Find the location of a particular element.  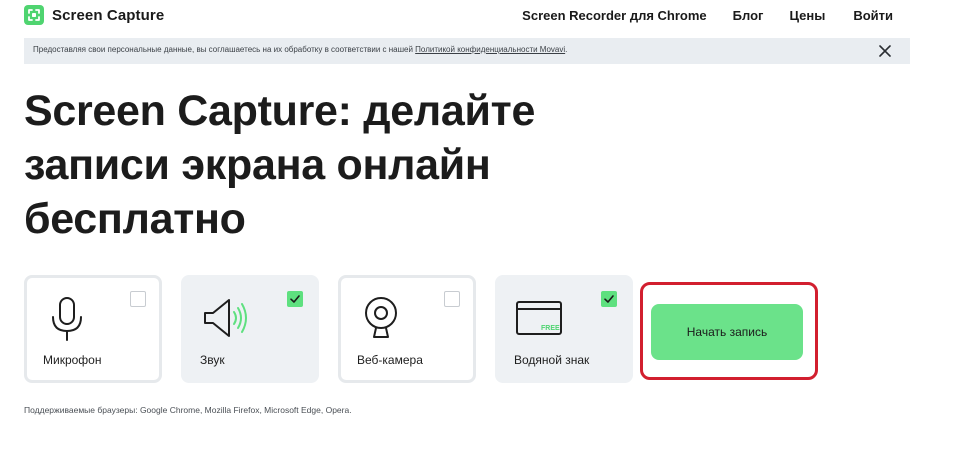

title-line-2: записи экрана онлайн is located at coordinates (257, 165).